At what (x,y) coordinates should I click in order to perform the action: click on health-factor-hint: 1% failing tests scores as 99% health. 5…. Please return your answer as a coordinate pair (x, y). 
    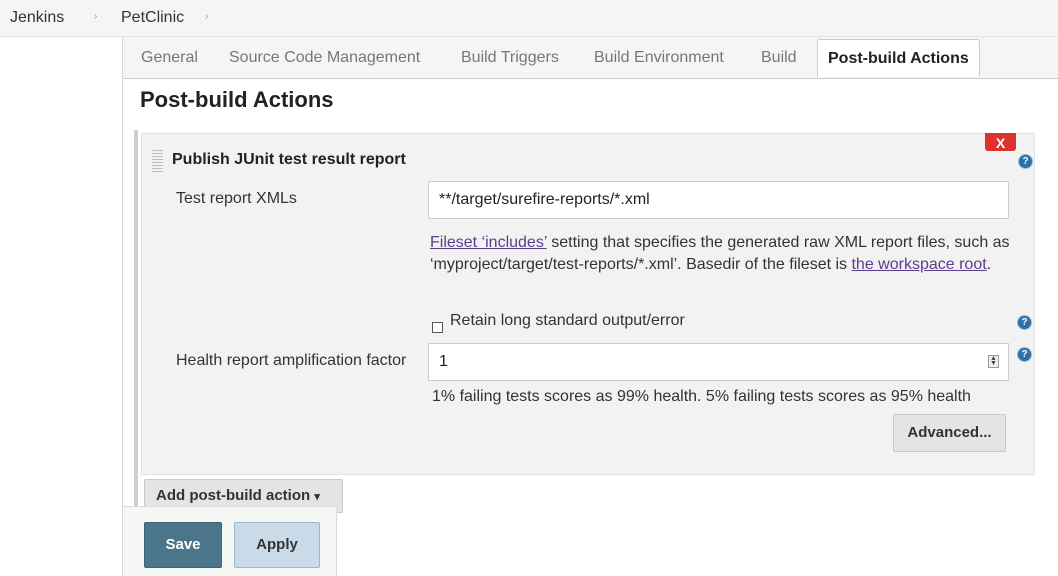
    Looking at the image, I should click on (701, 396).